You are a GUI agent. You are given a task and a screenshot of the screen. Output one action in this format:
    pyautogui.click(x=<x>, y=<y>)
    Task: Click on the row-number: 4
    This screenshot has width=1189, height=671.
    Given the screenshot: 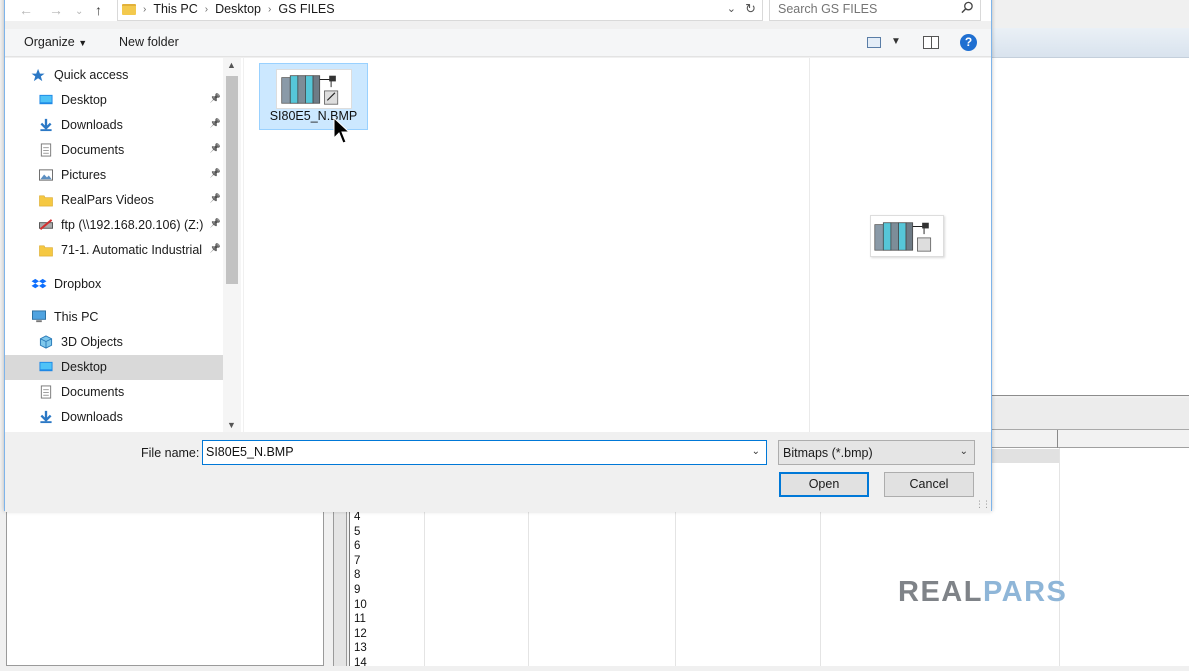 What is the action you would take?
    pyautogui.click(x=357, y=517)
    